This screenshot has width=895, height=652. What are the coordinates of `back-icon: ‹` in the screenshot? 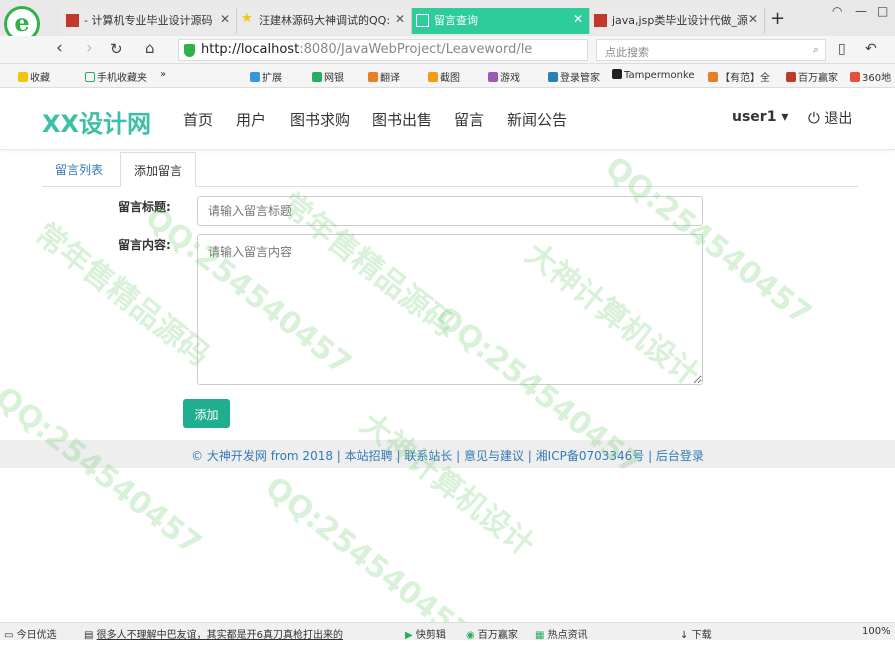 It's located at (59, 48).